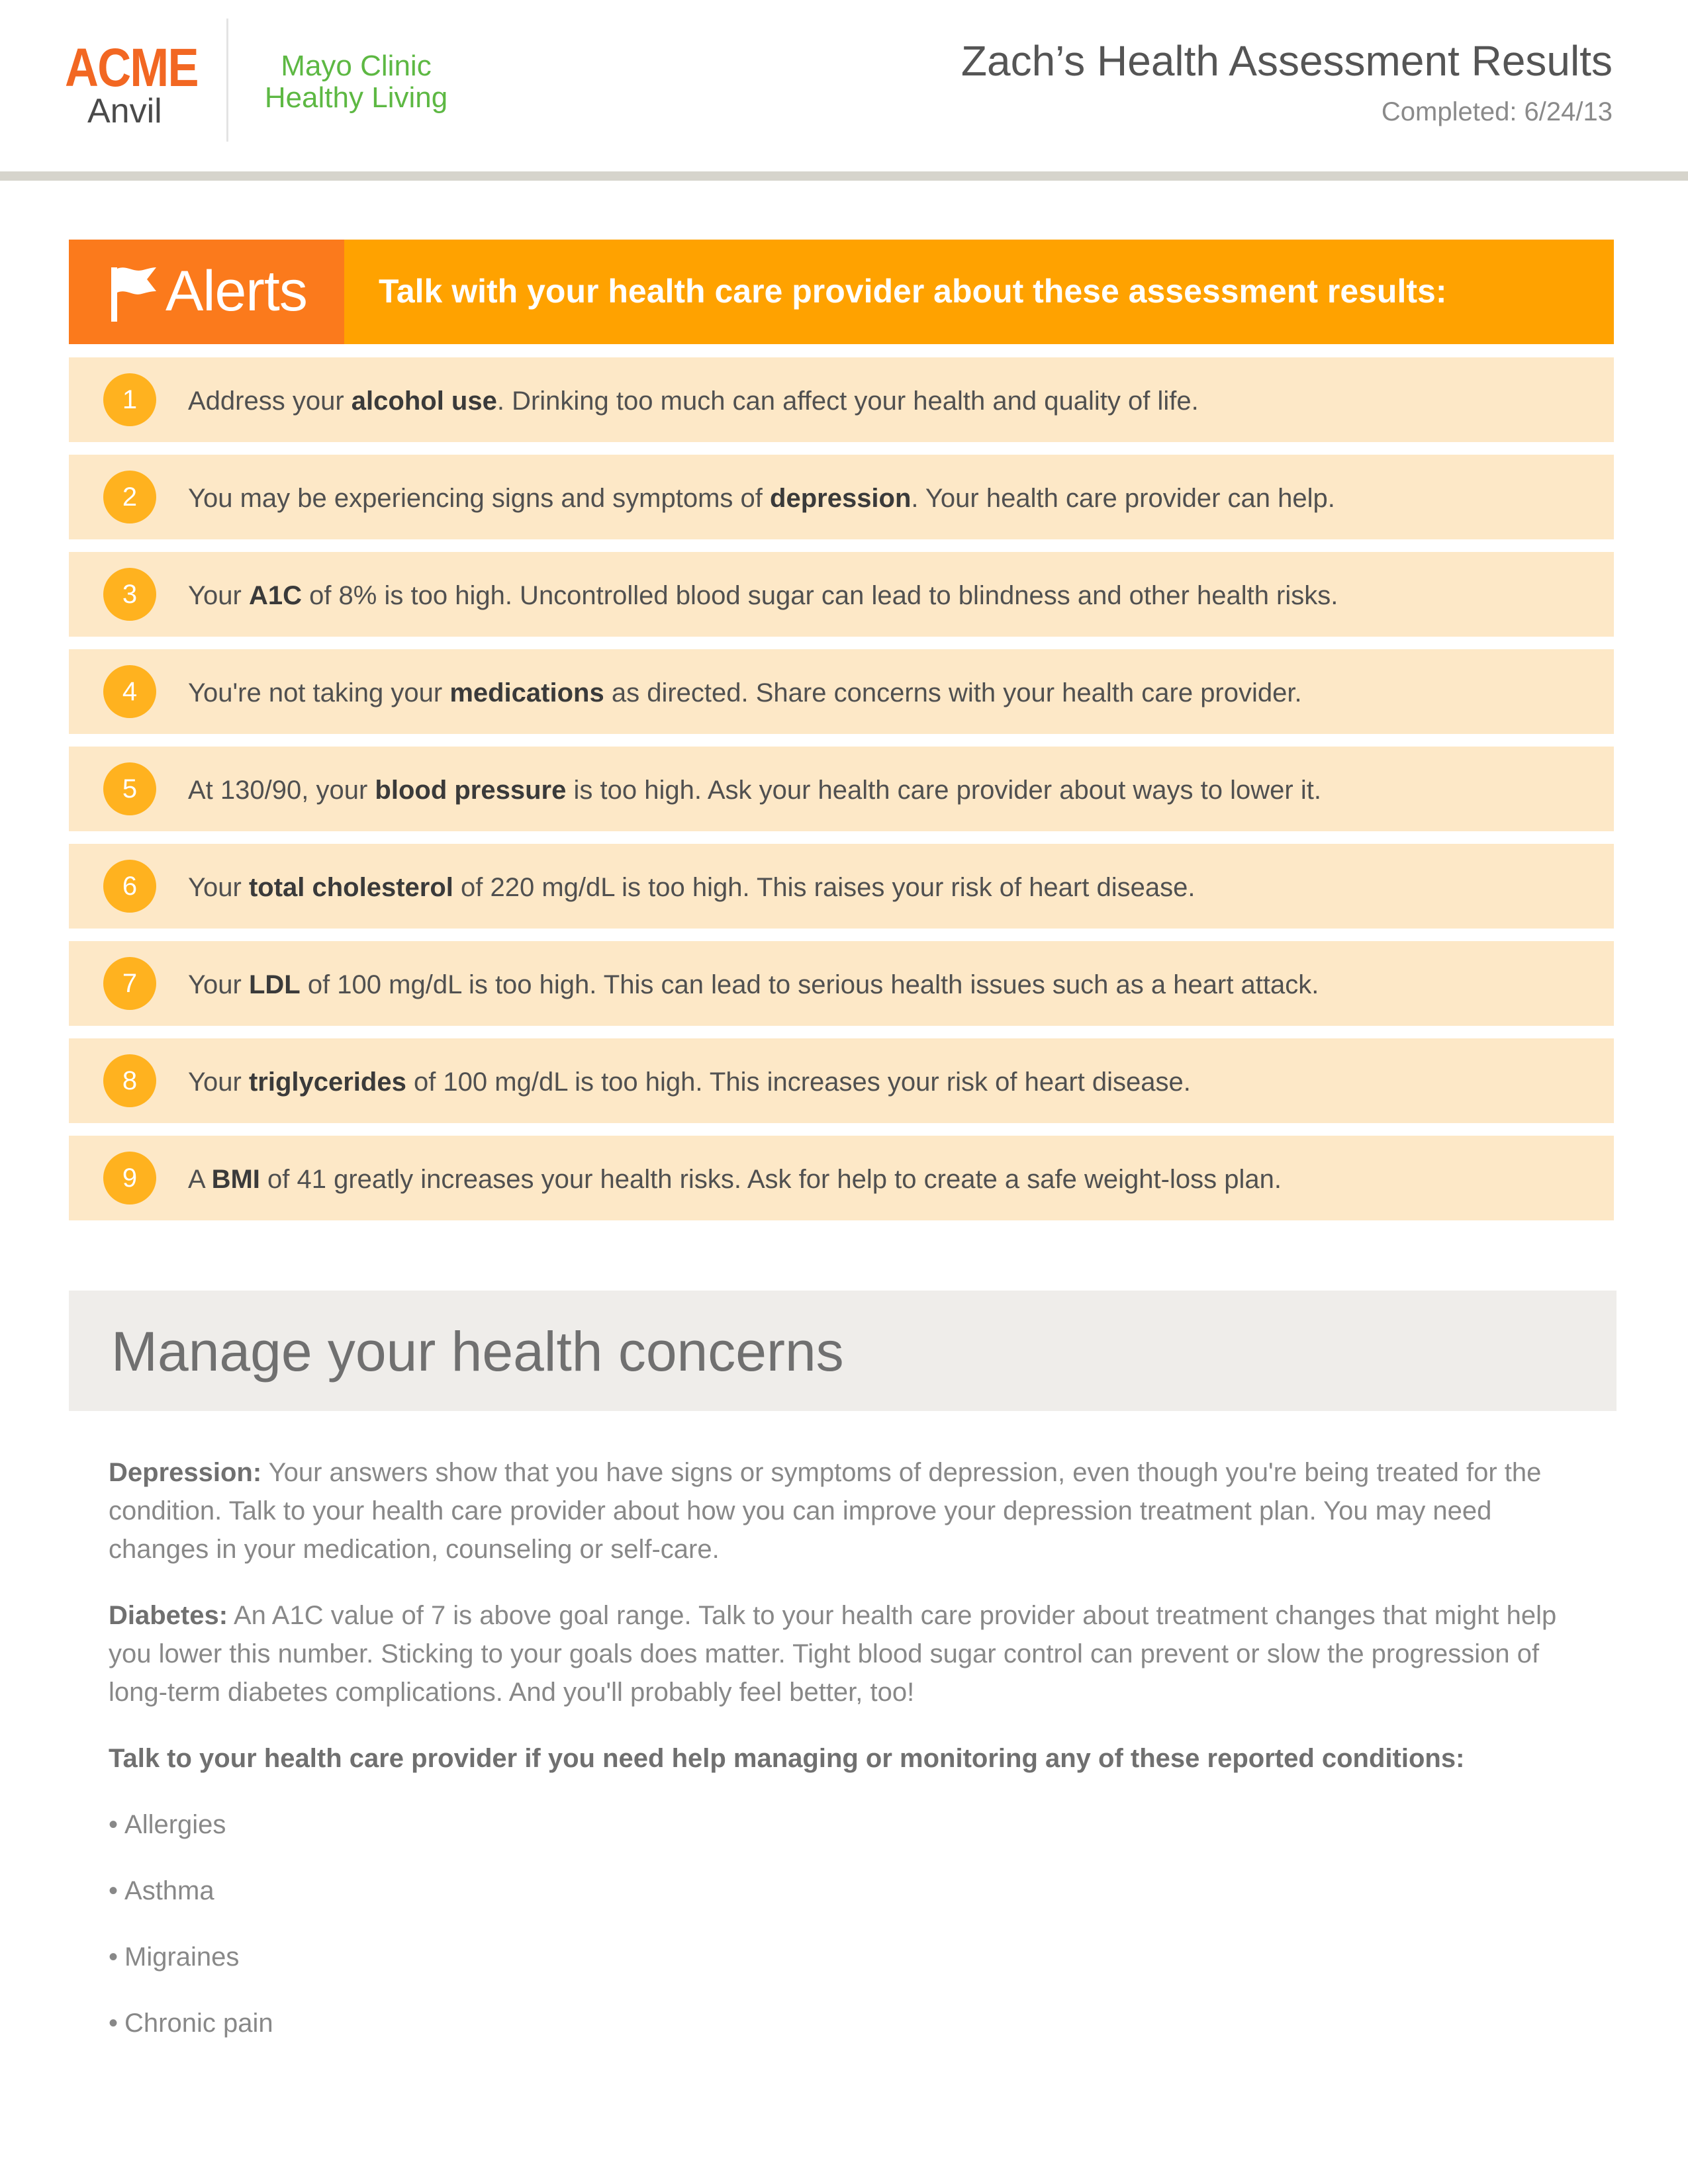 The width and height of the screenshot is (1688, 2184). I want to click on alert-number-badge: 3, so click(129, 594).